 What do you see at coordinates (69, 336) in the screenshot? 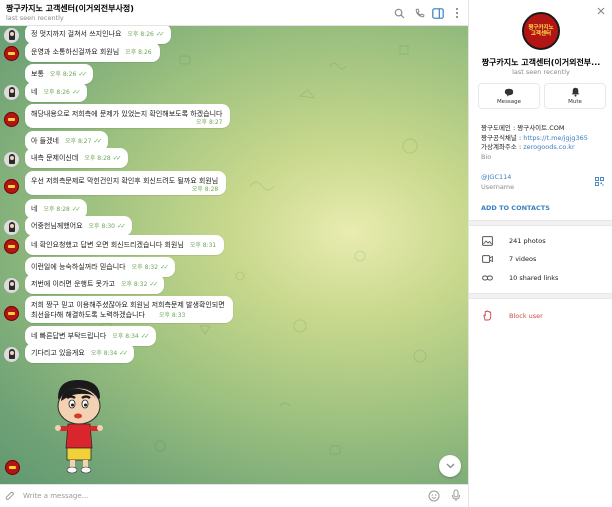
I see `message-text: 네 빠른답변 부탁드립니다` at bounding box center [69, 336].